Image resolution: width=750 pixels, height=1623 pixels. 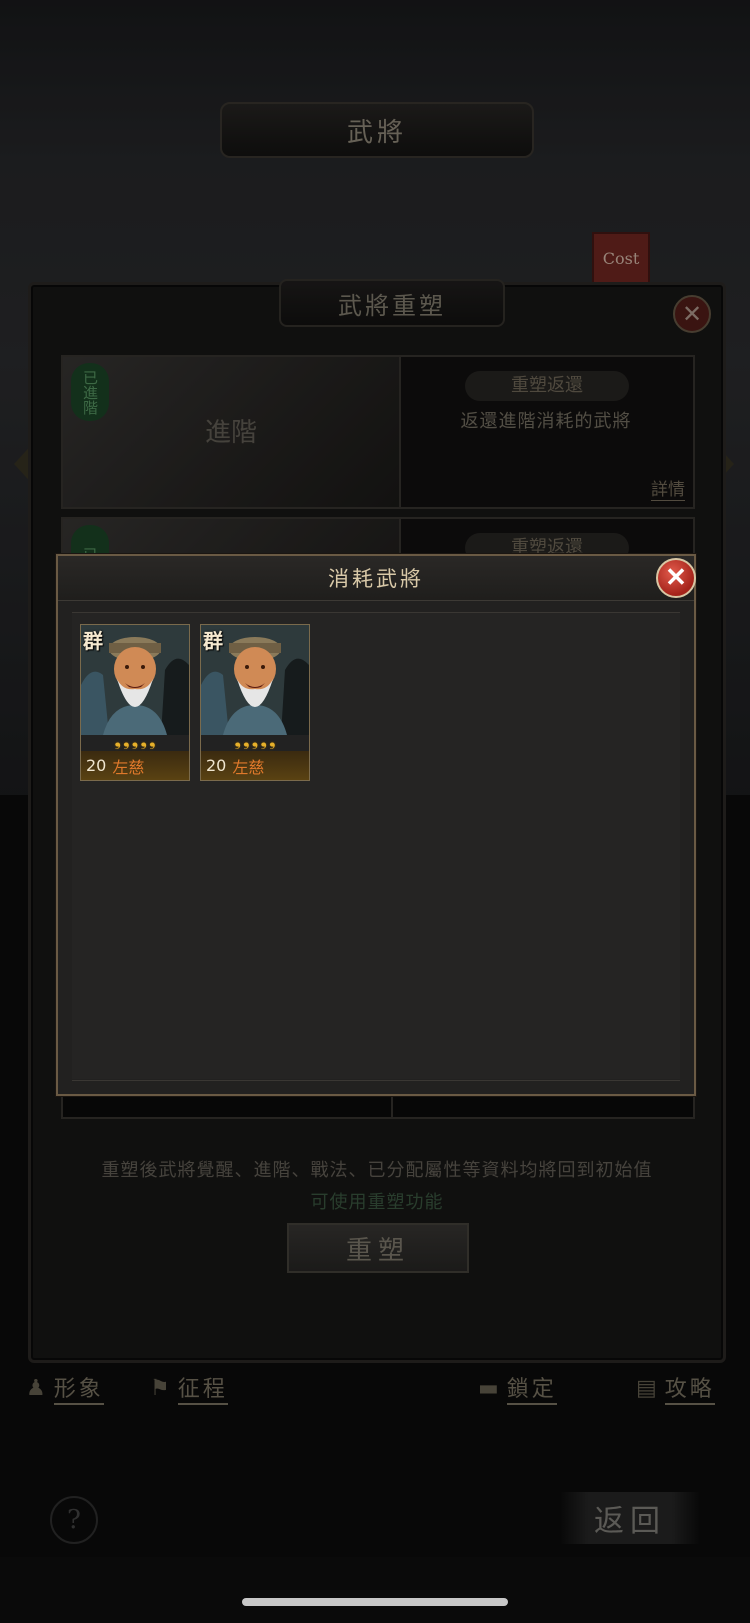 I want to click on consume-modal-close-button: ✕, so click(x=676, y=578).